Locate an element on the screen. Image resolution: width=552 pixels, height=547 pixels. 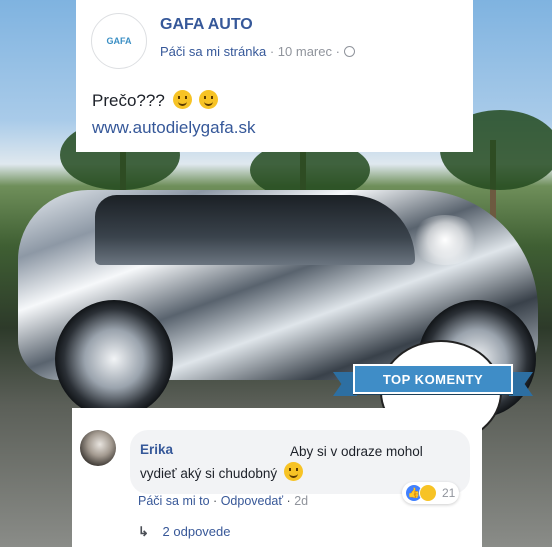
page-logo: GAFA is located at coordinates (119, 41).